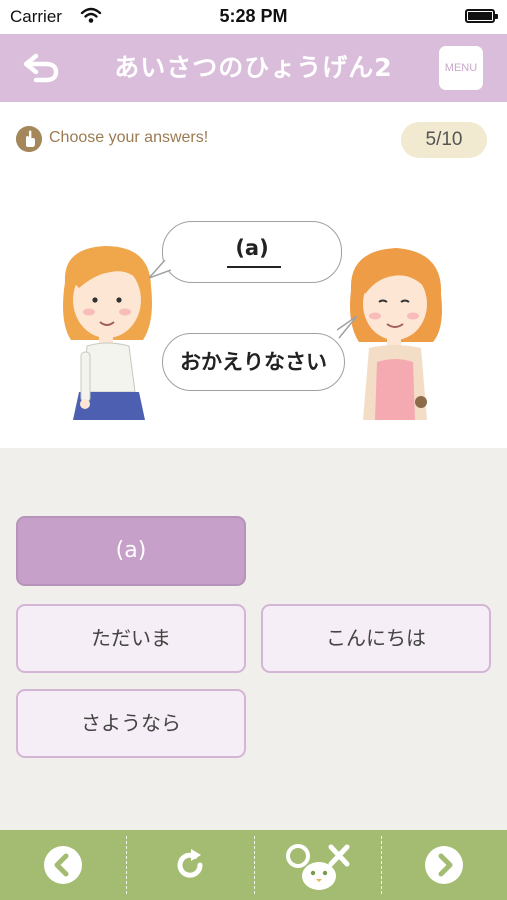 This screenshot has width=507, height=900. I want to click on answer-check-icon, so click(318, 867).